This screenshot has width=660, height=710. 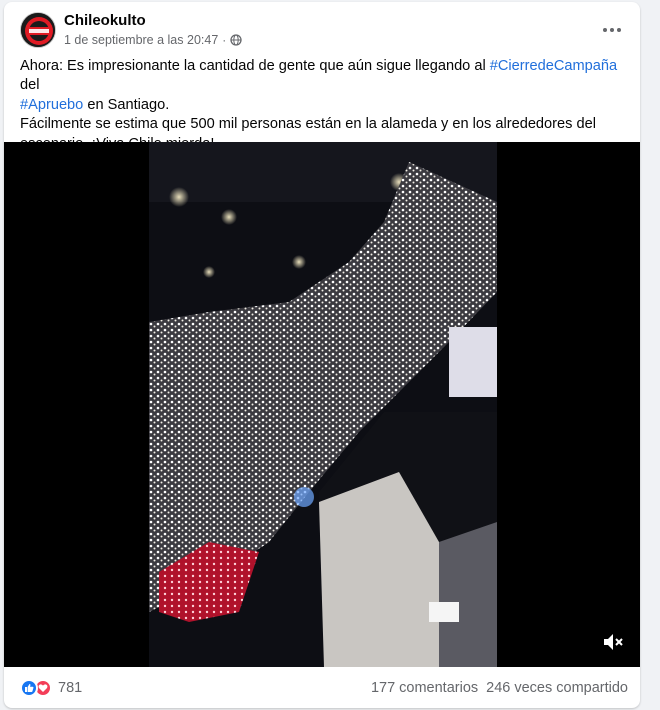 I want to click on like-icon, so click(x=29, y=687).